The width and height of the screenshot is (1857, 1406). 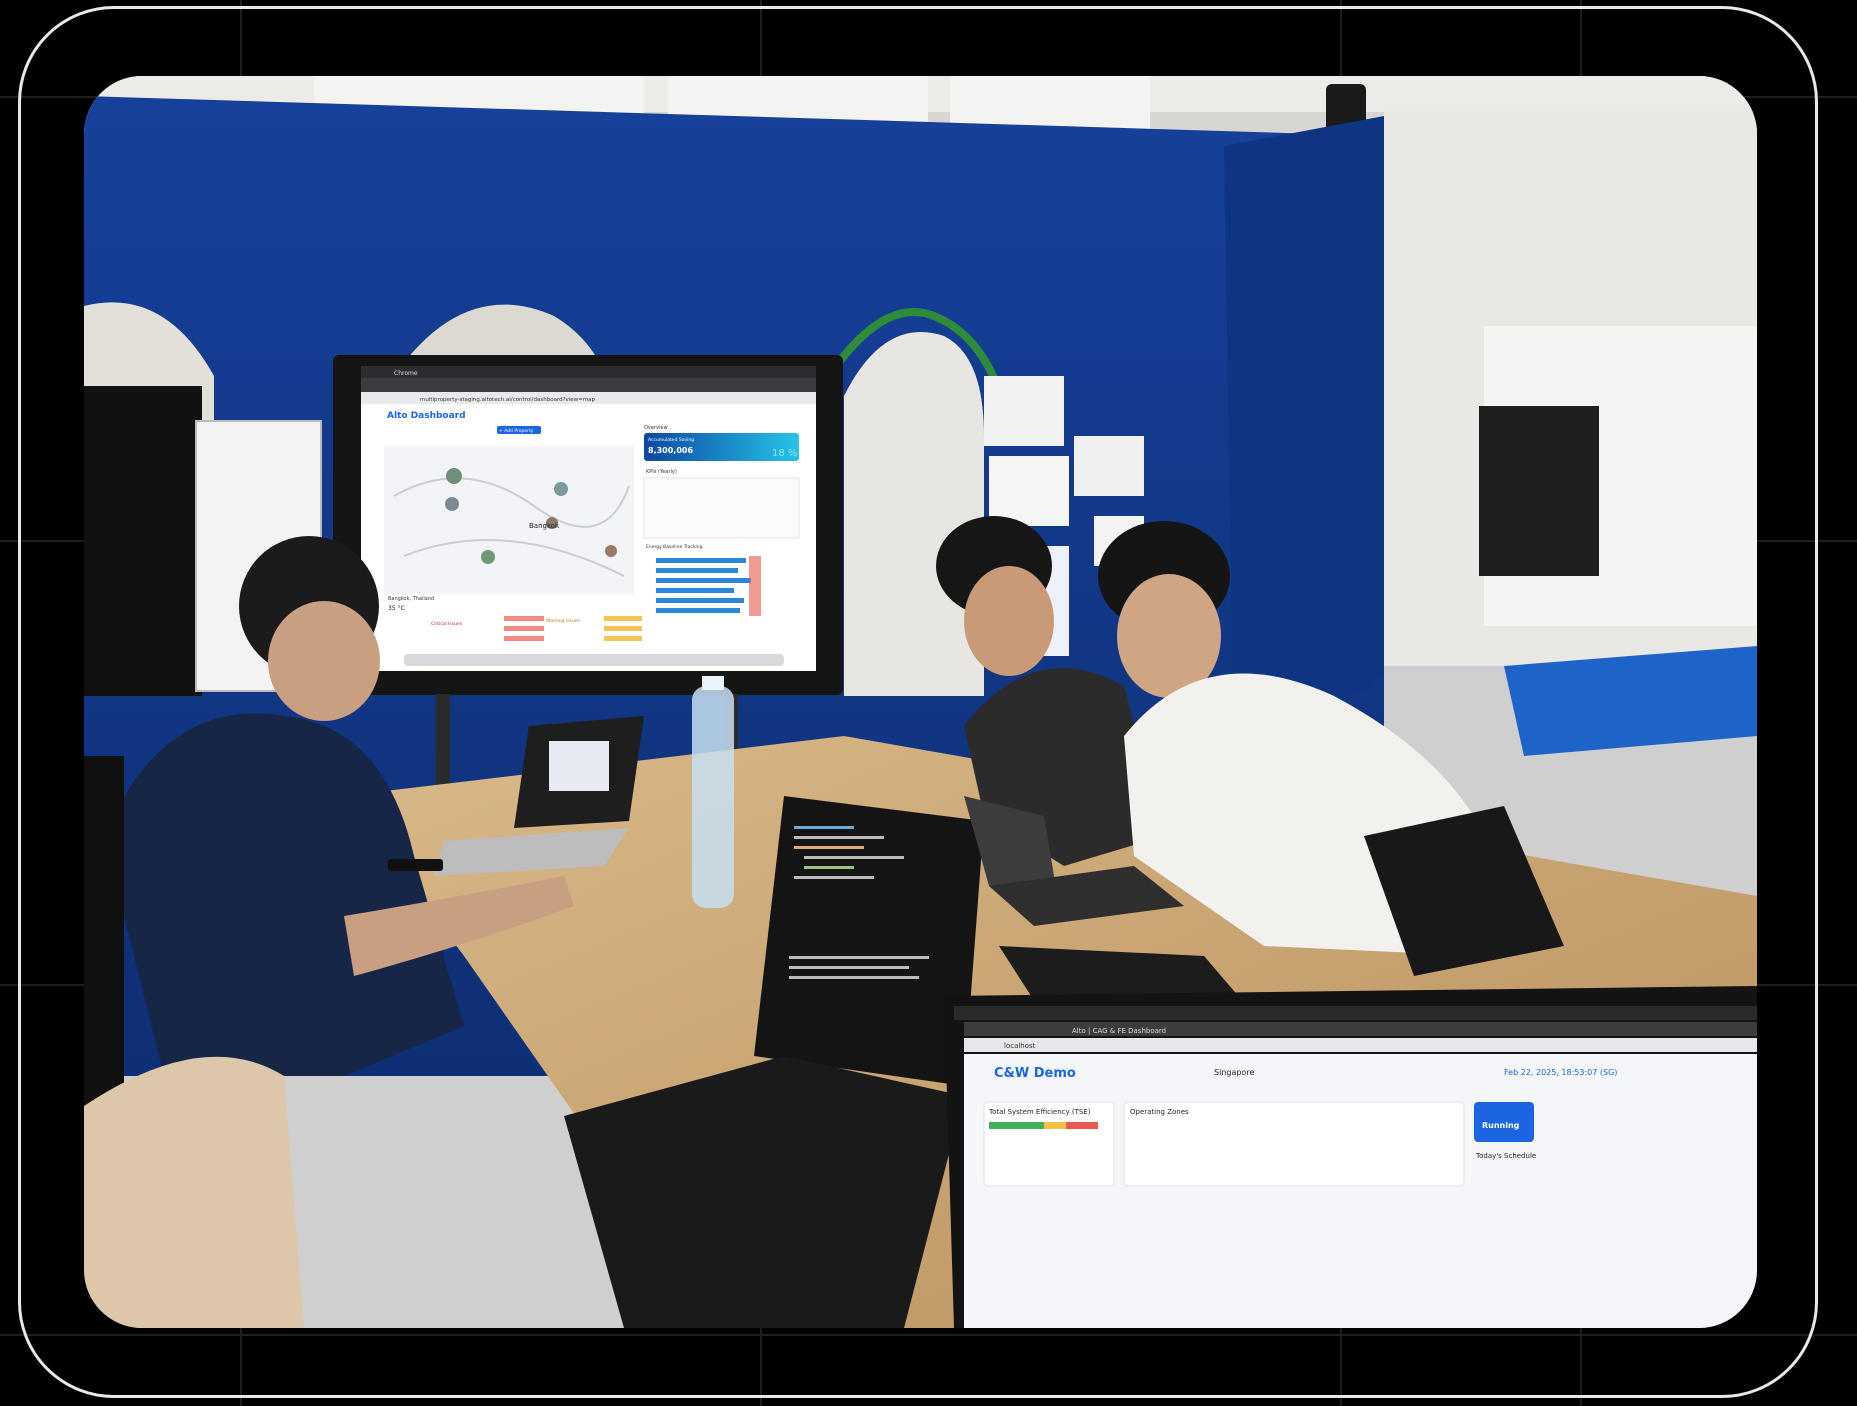 What do you see at coordinates (1360, 1045) in the screenshot?
I see `laptop-fg-url-bar` at bounding box center [1360, 1045].